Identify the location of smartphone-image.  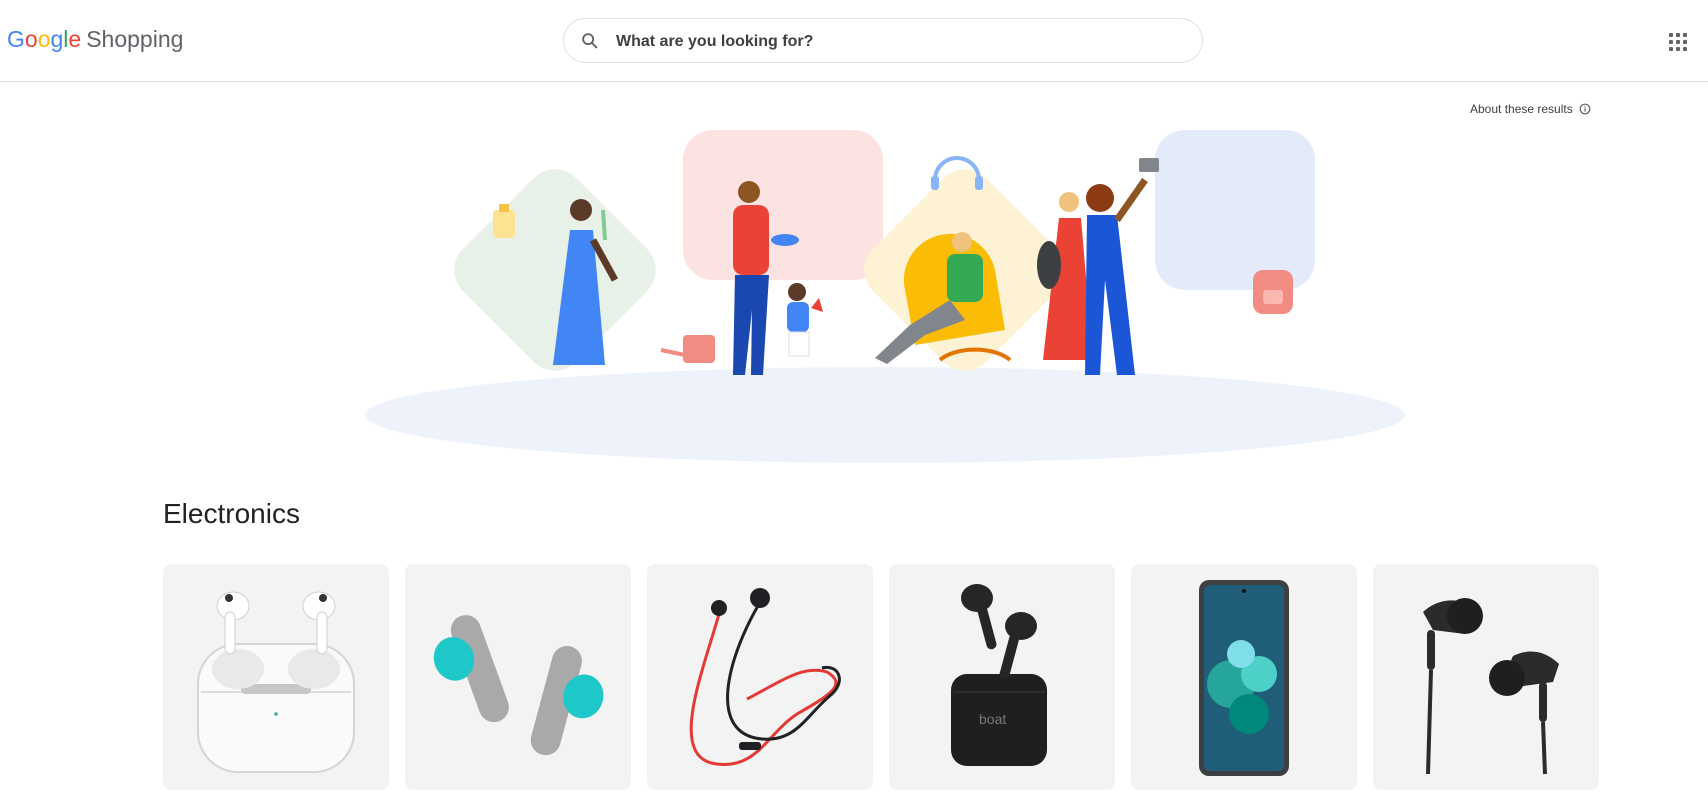
(1244, 678).